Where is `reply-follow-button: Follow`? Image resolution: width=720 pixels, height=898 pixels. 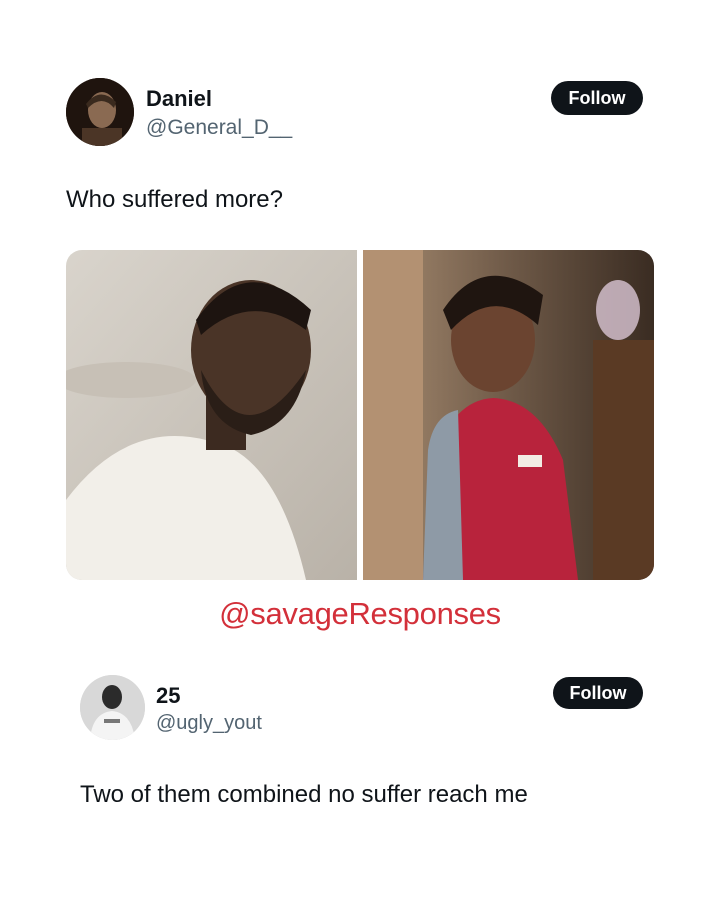 reply-follow-button: Follow is located at coordinates (598, 693).